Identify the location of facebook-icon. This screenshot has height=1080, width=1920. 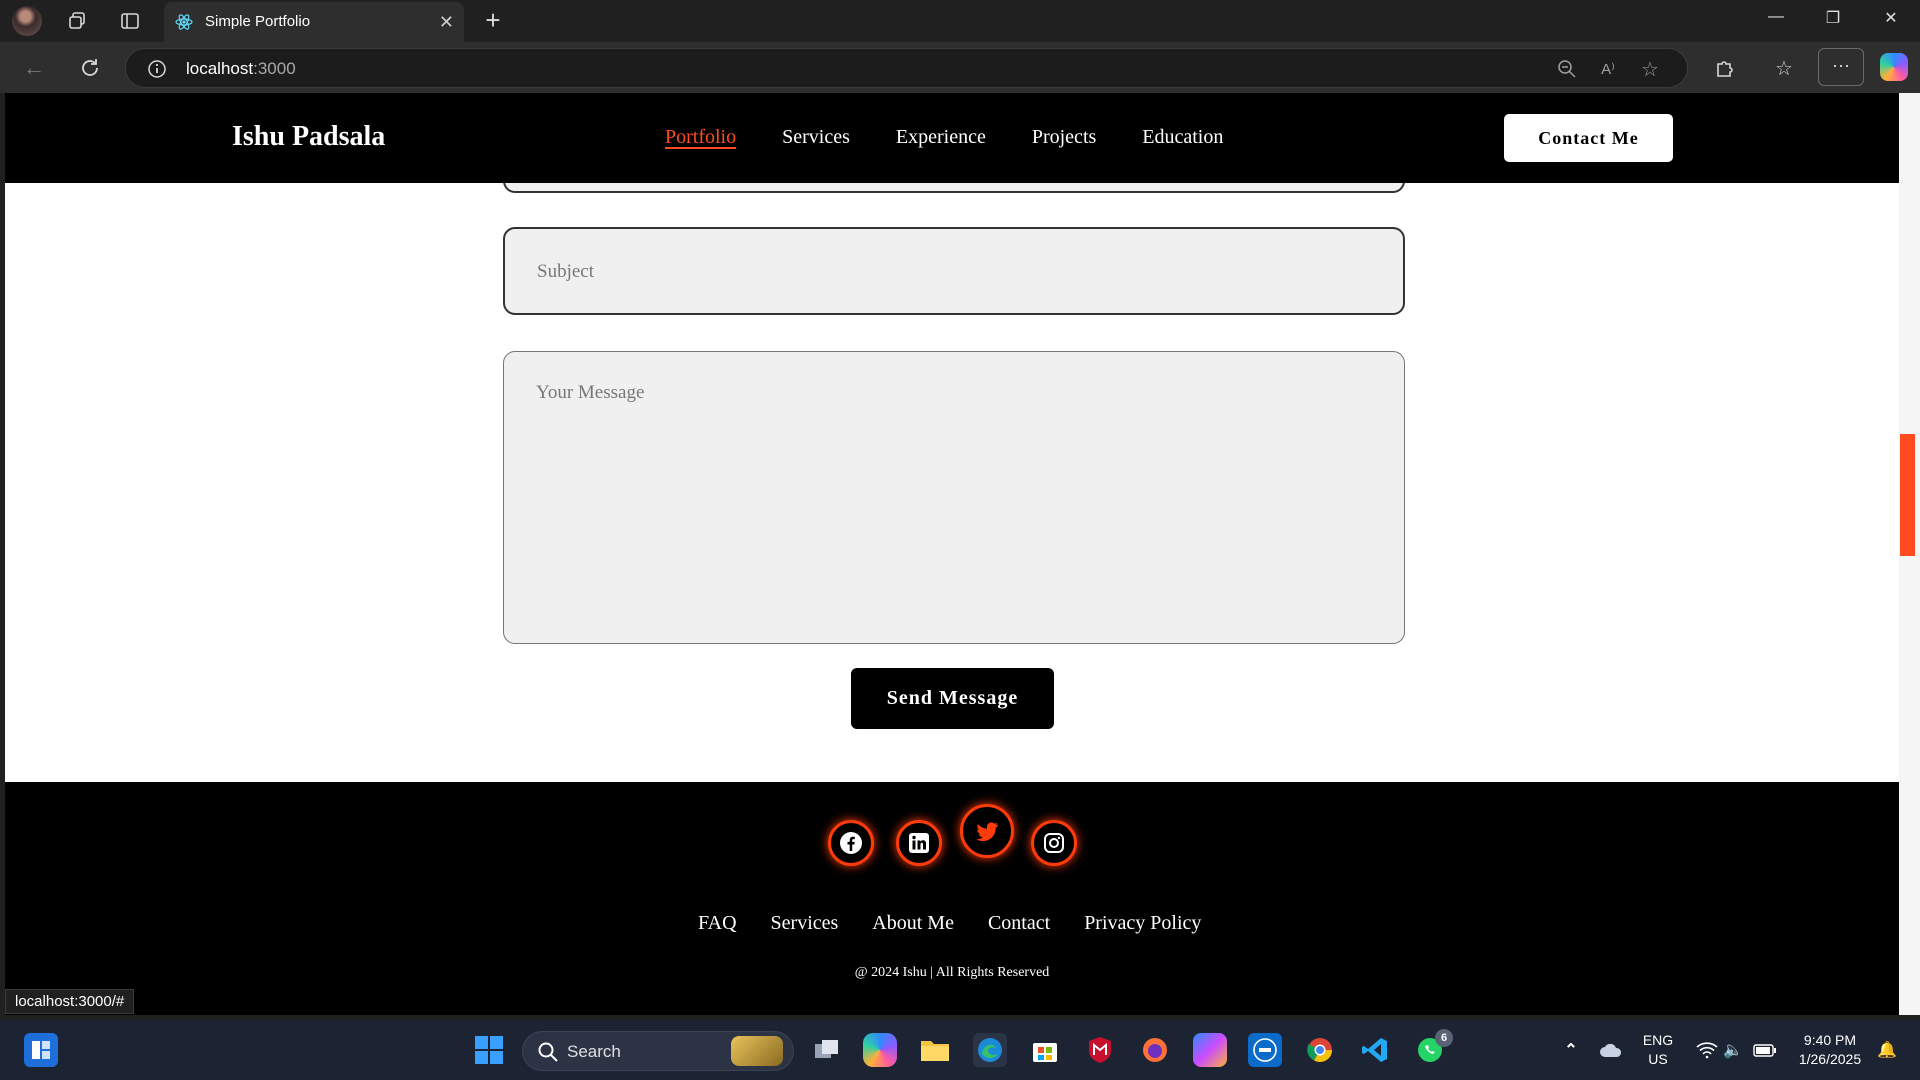
(851, 843).